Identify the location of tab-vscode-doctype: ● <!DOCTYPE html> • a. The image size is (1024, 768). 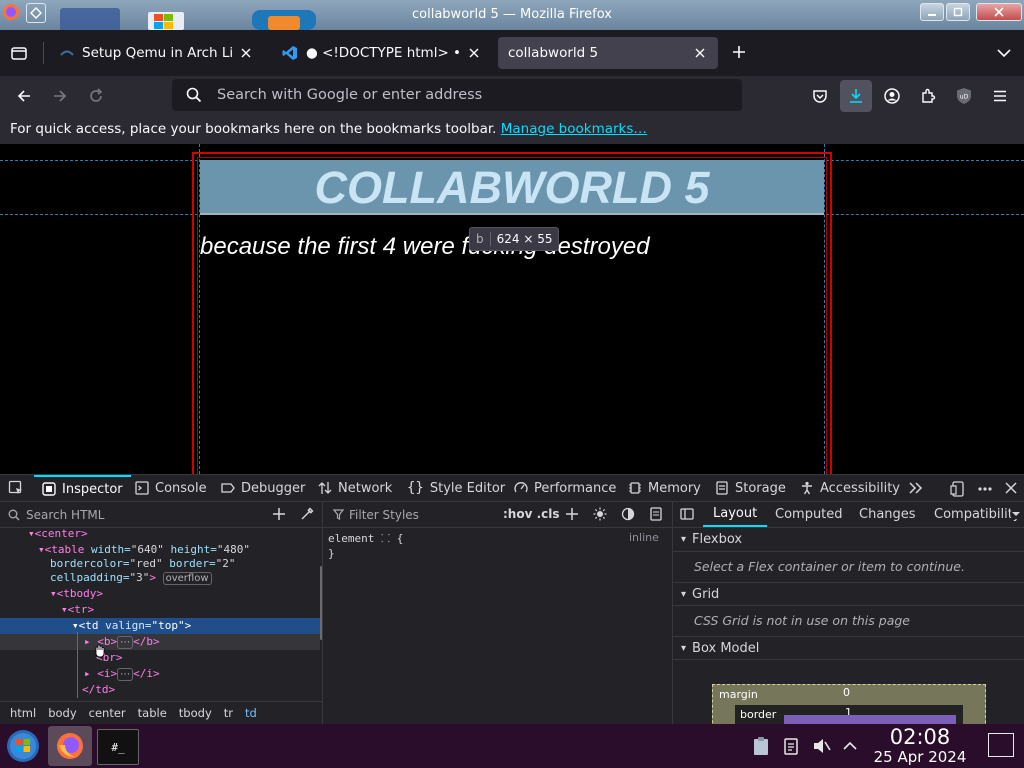
(382, 53).